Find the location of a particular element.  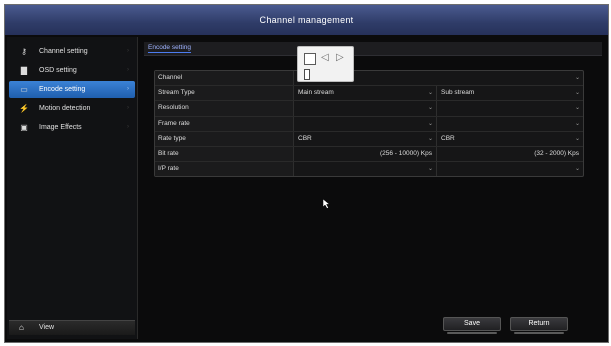

row-label: Rate type is located at coordinates (224, 138).